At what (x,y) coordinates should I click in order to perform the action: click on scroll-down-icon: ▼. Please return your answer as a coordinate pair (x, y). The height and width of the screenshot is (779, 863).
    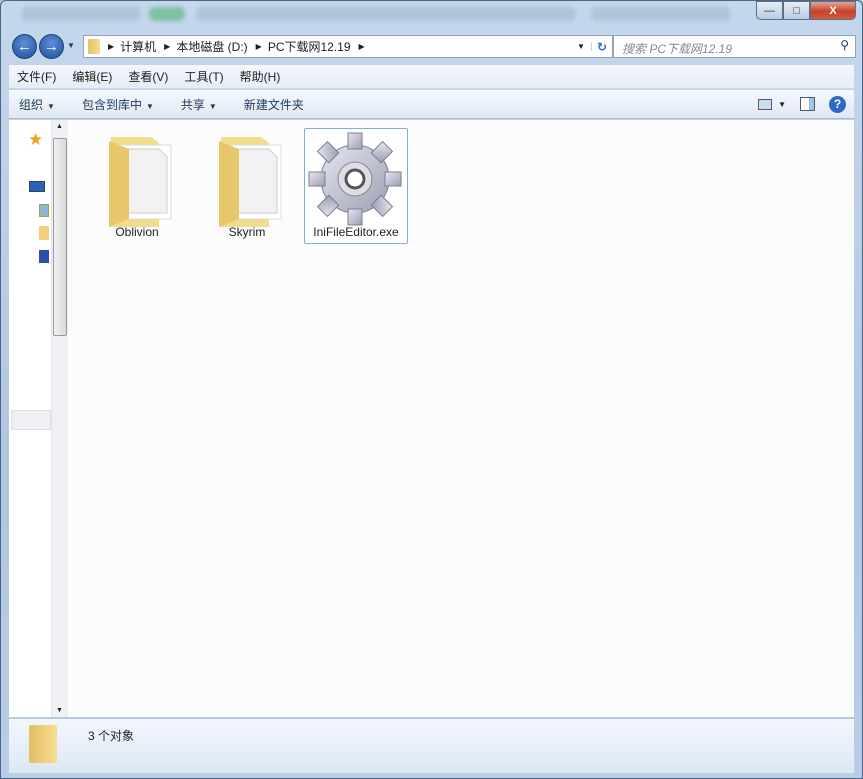
    Looking at the image, I should click on (59, 710).